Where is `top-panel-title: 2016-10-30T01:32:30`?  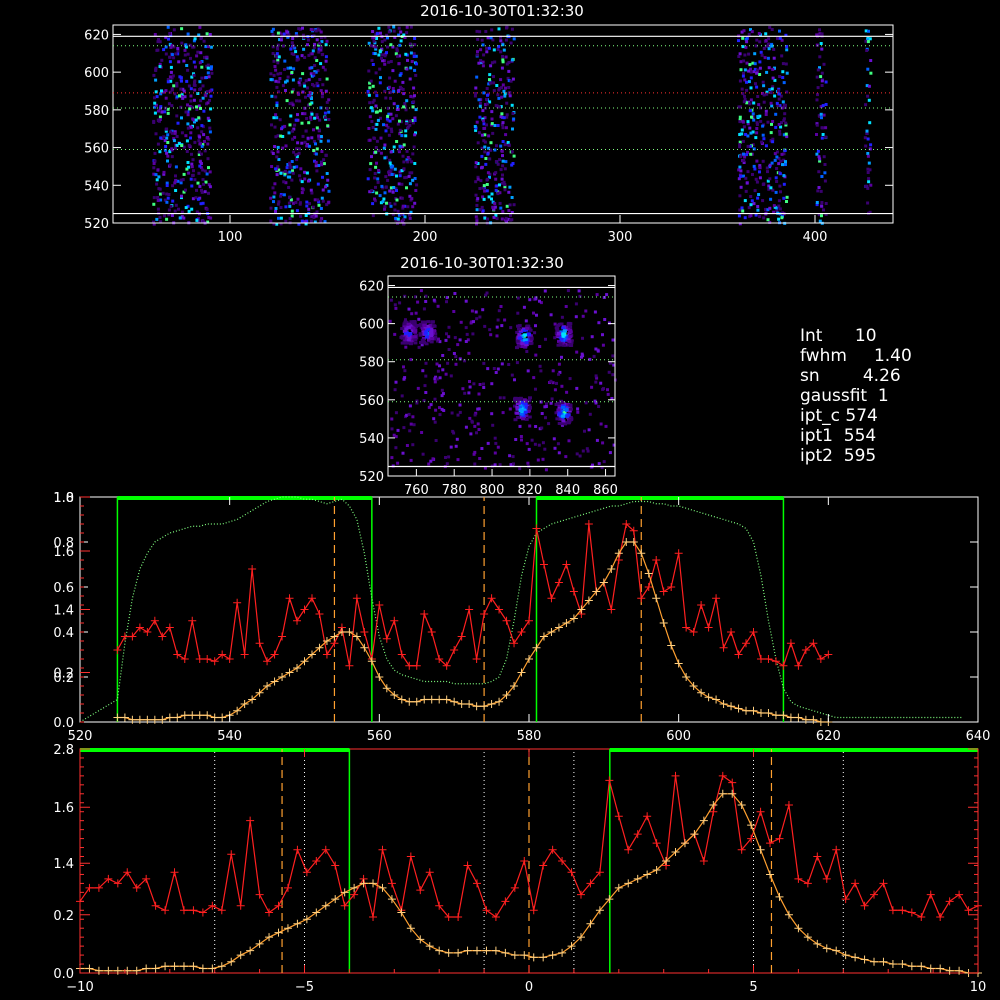
top-panel-title: 2016-10-30T01:32:30 is located at coordinates (502, 11).